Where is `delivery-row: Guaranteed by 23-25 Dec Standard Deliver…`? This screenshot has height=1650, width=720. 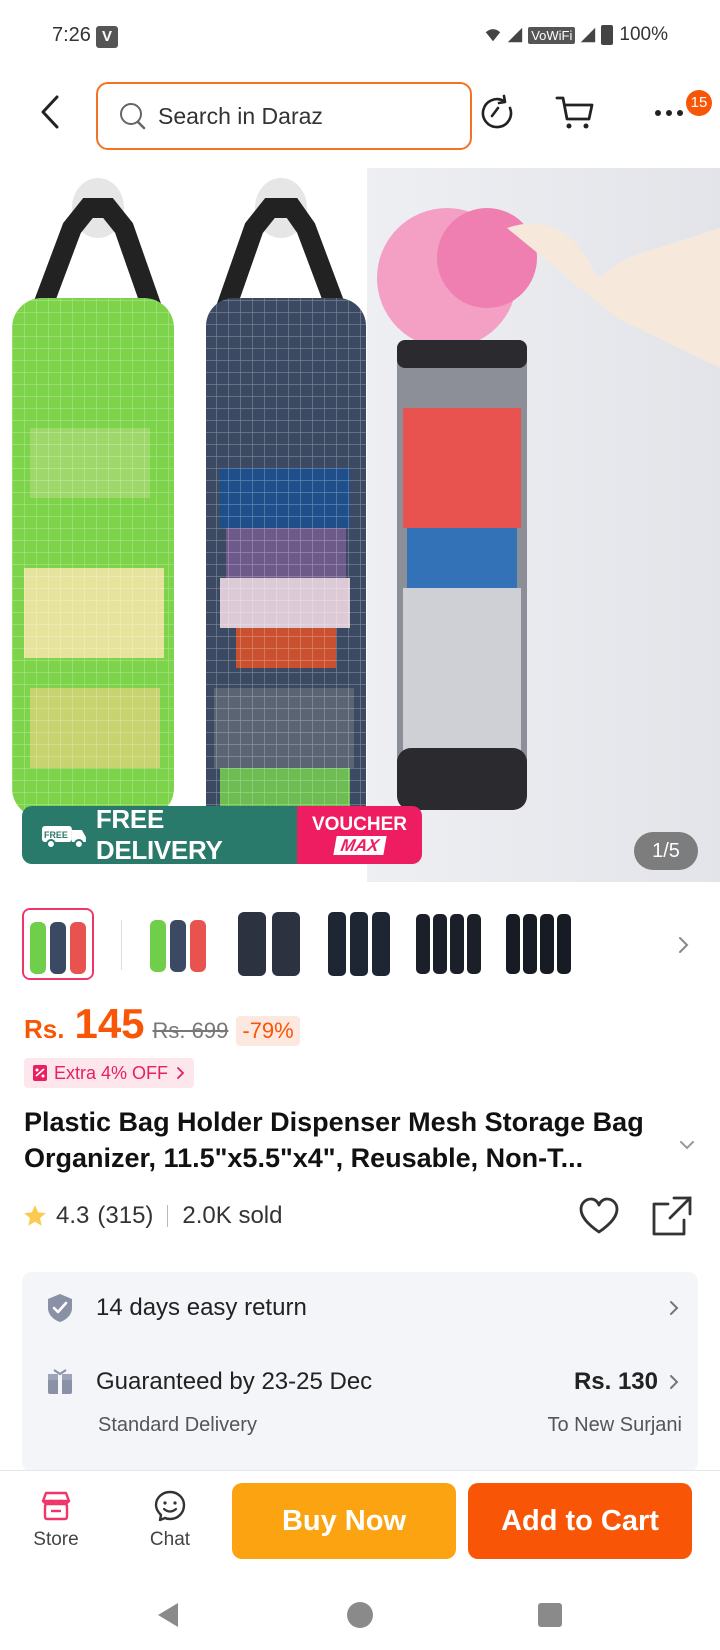 delivery-row: Guaranteed by 23-25 Dec Standard Deliver… is located at coordinates (360, 1406).